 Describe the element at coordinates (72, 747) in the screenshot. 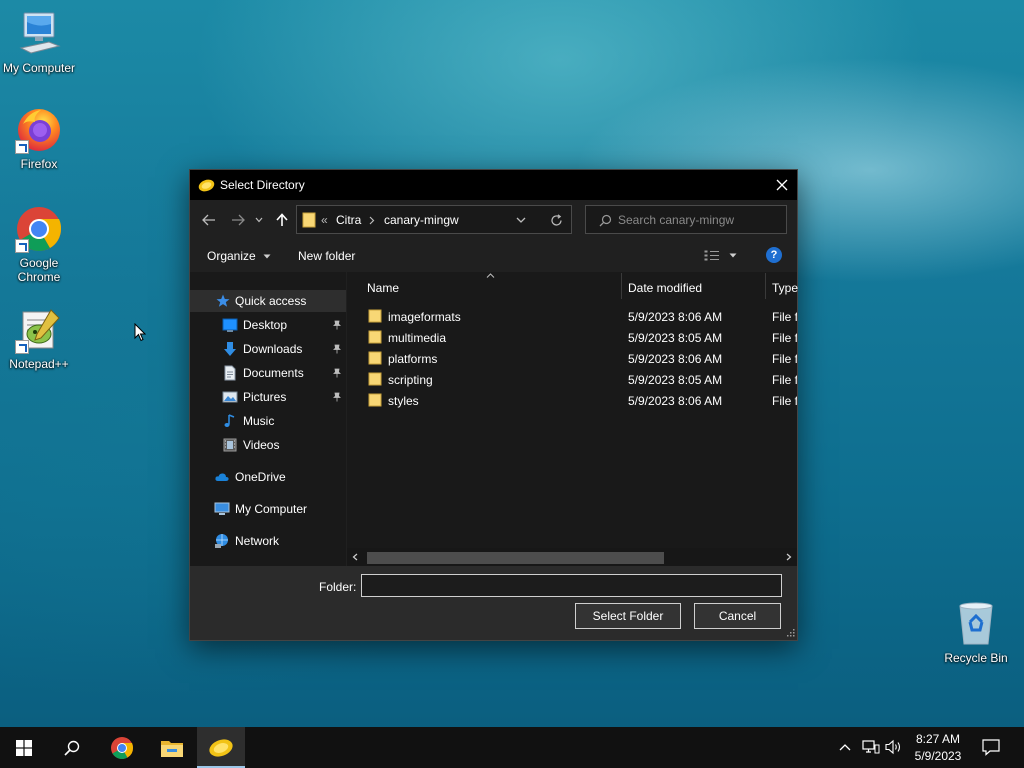

I see `taskbar-search-button` at that location.